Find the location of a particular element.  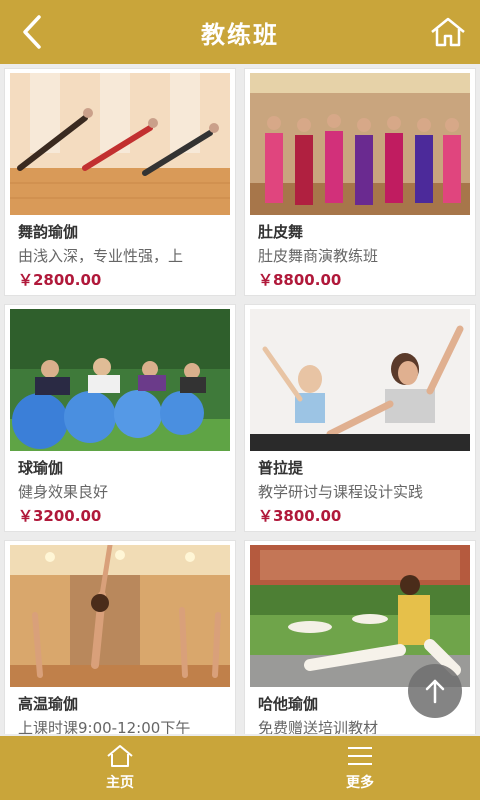

course-price: ￥8800.00 is located at coordinates (300, 280).